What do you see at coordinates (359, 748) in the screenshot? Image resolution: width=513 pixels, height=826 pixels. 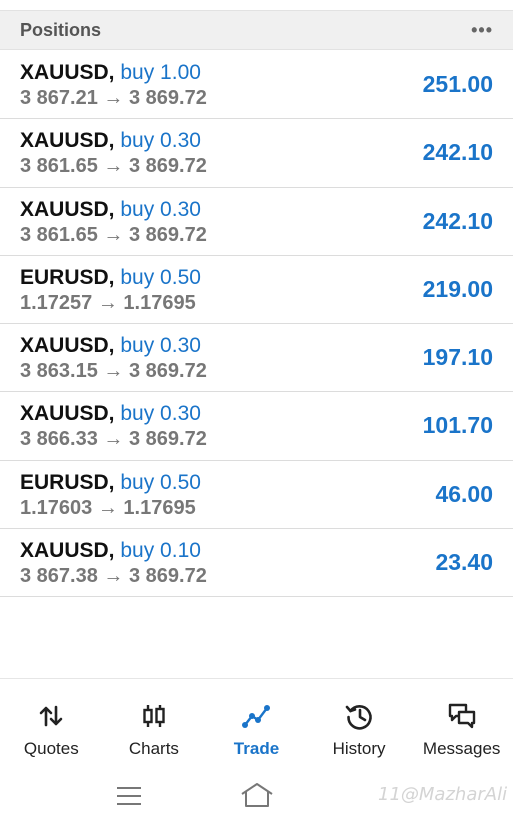 I see `tab-label: History` at bounding box center [359, 748].